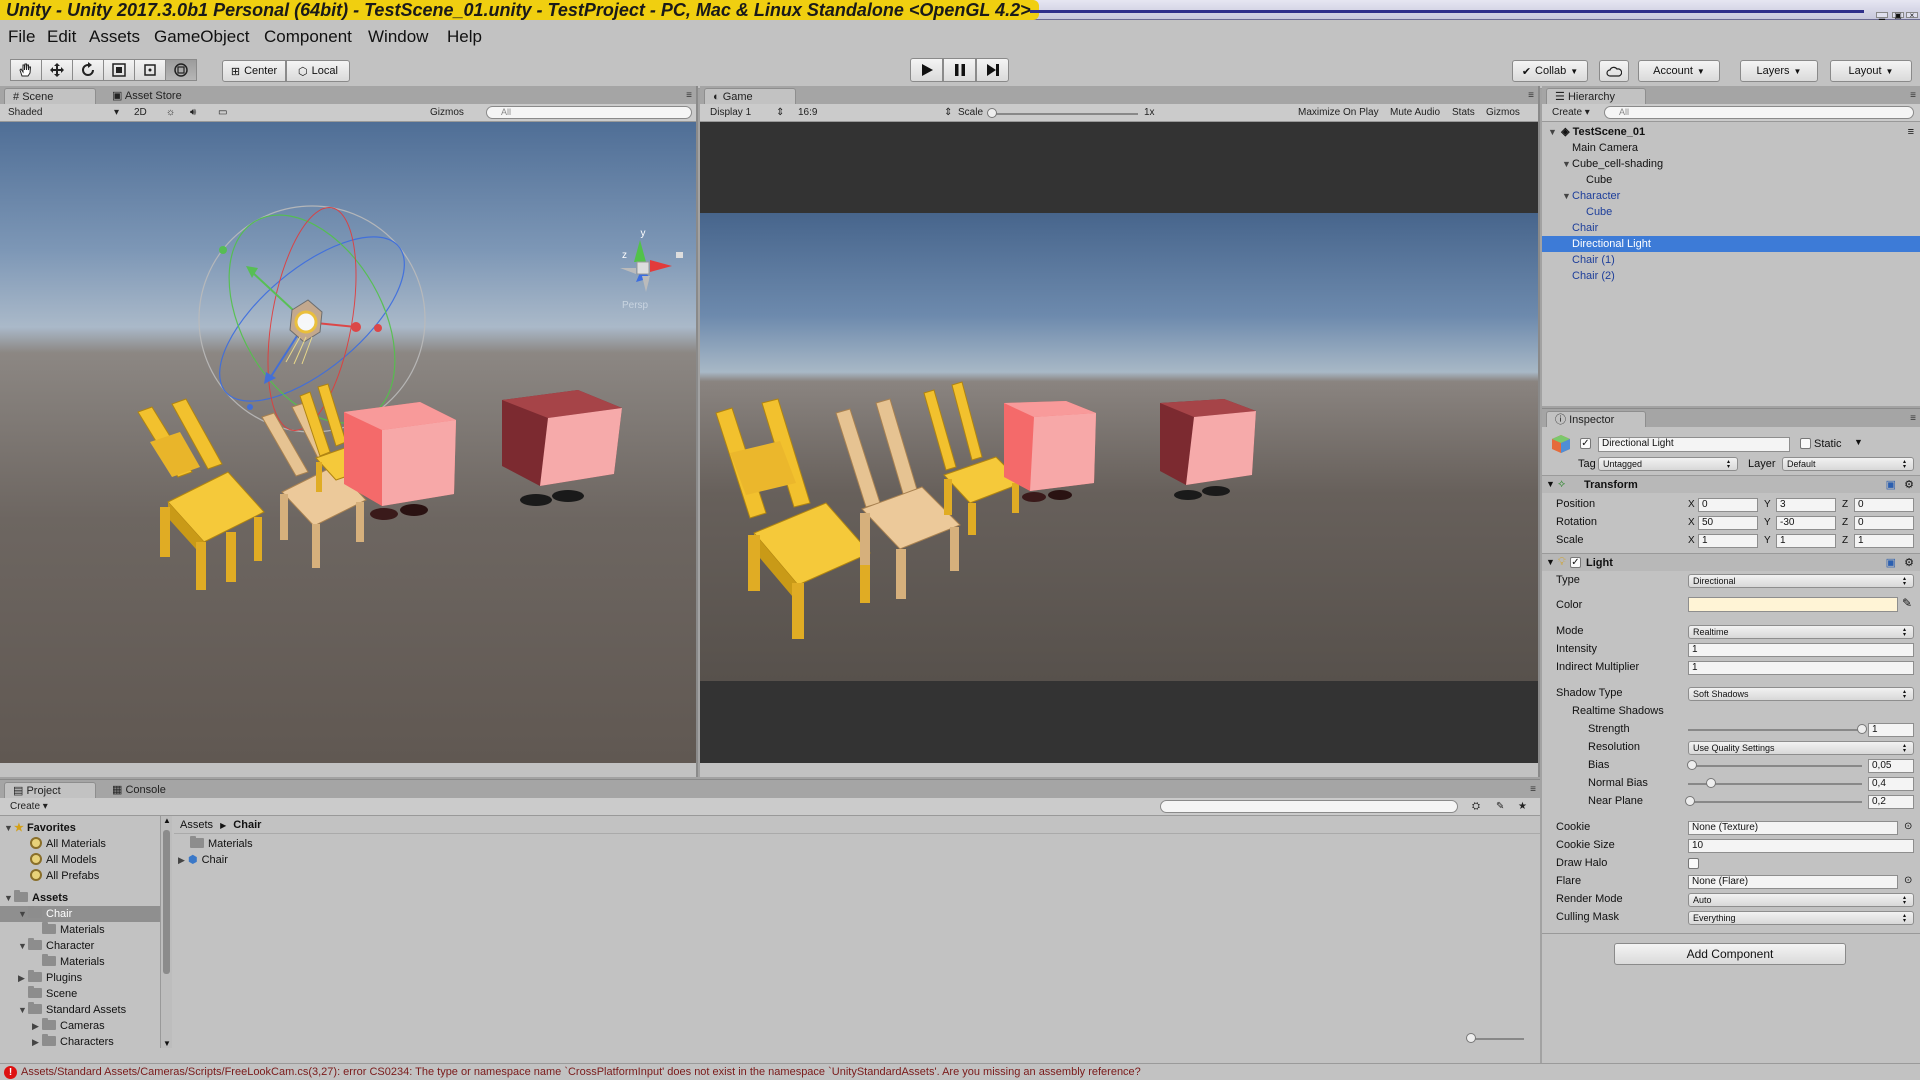 This screenshot has width=1920, height=1080. What do you see at coordinates (80, 1026) in the screenshot?
I see `project-tree-item: ▶ Cameras` at bounding box center [80, 1026].